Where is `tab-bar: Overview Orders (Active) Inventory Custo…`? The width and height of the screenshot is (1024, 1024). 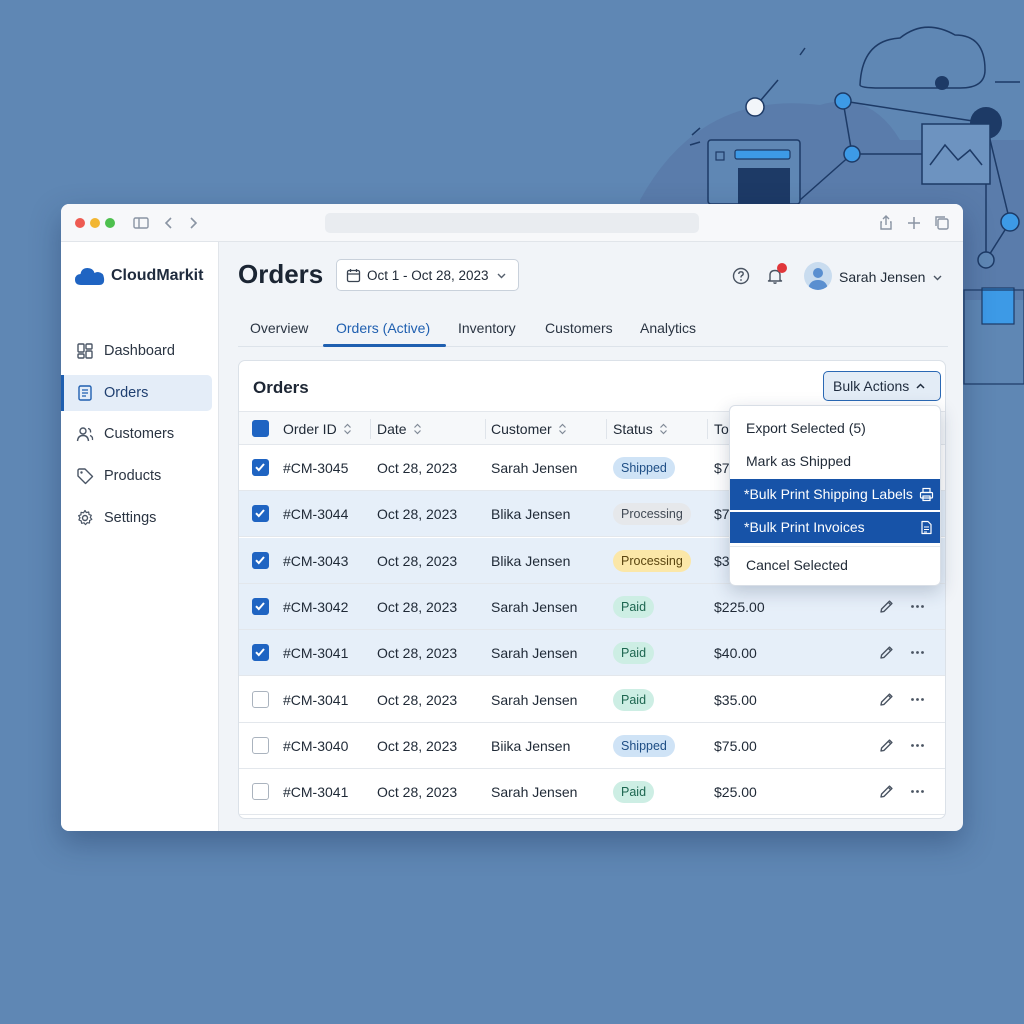
tab-bar: Overview Orders (Active) Inventory Custo… is located at coordinates (593, 330).